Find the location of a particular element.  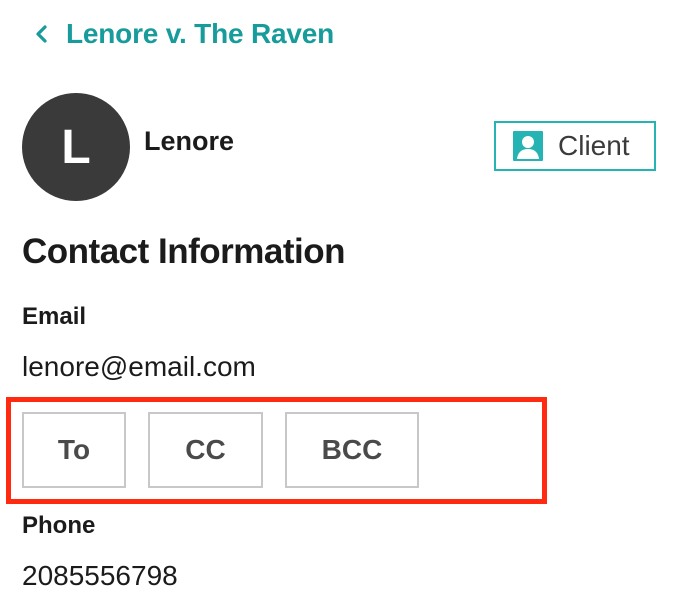

email-cc-button: CC is located at coordinates (205, 450).